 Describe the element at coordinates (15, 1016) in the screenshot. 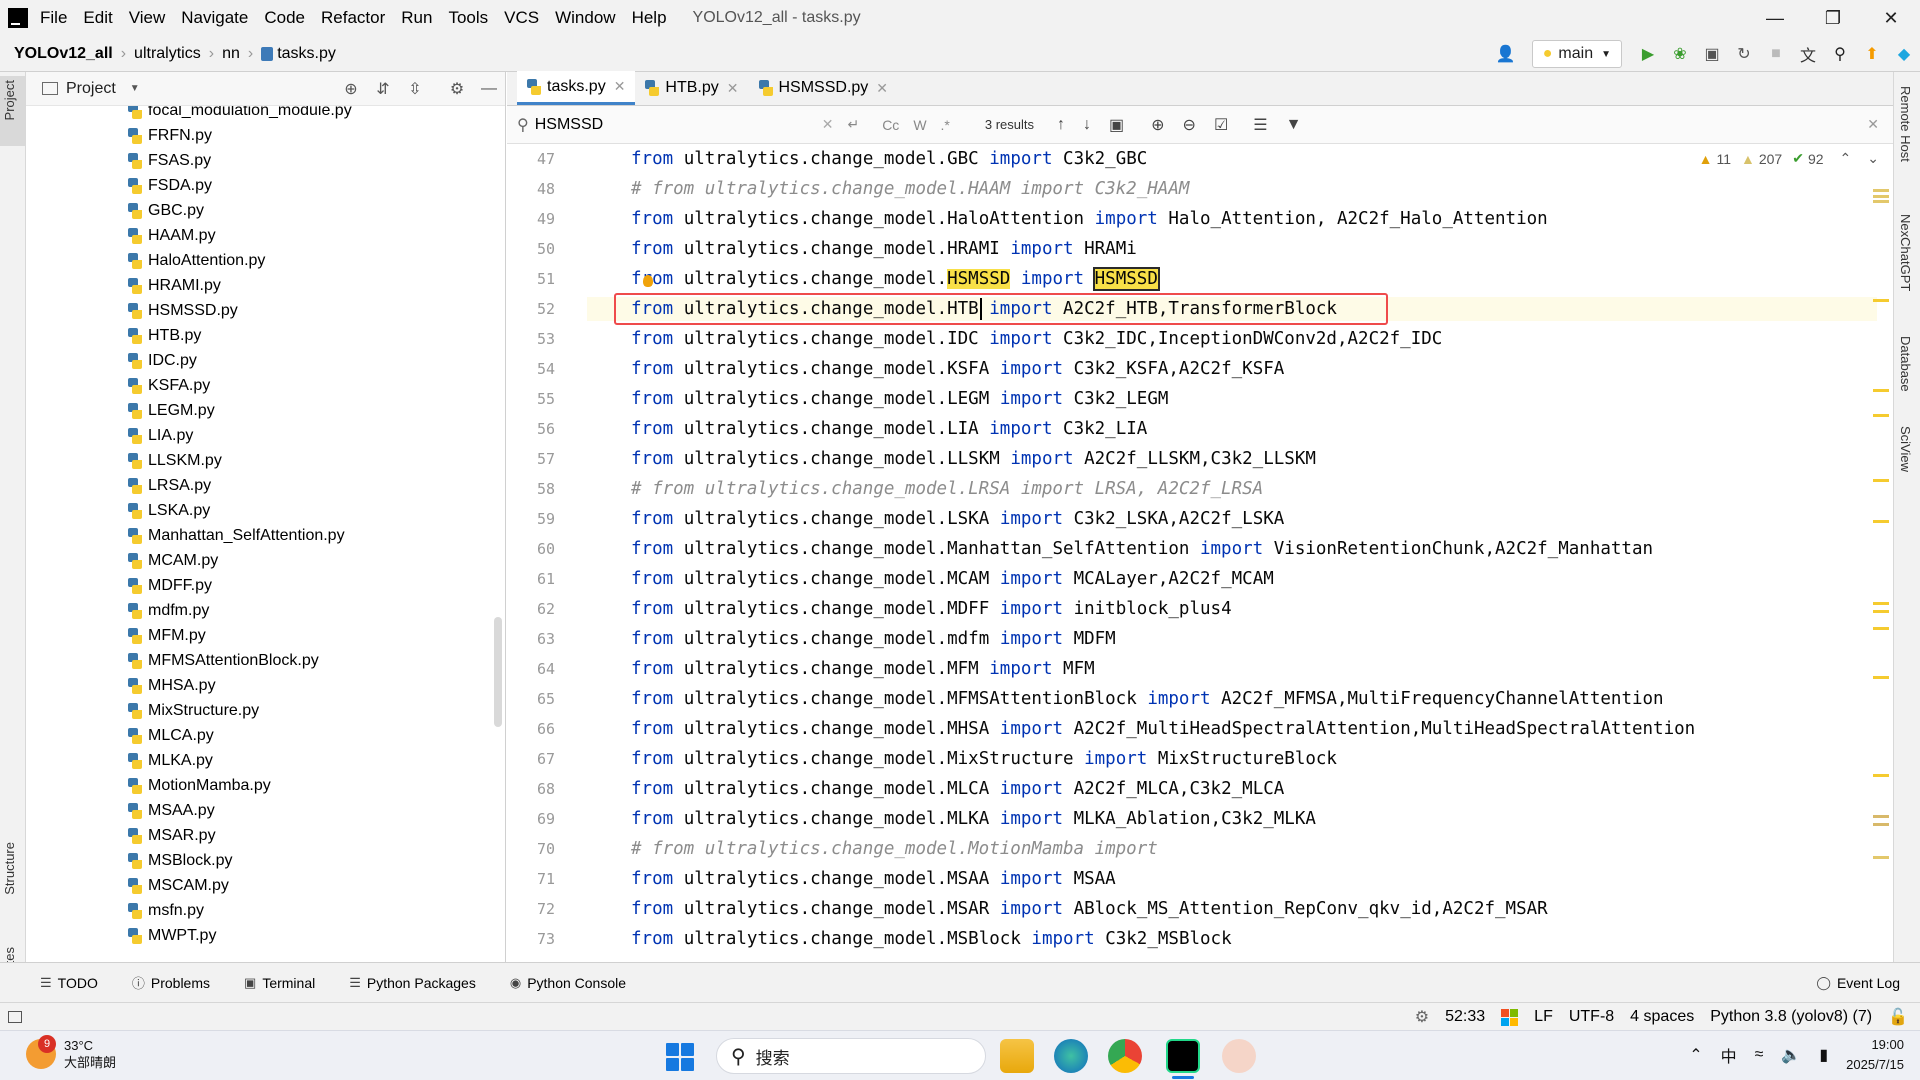

I see `layout-icon` at that location.